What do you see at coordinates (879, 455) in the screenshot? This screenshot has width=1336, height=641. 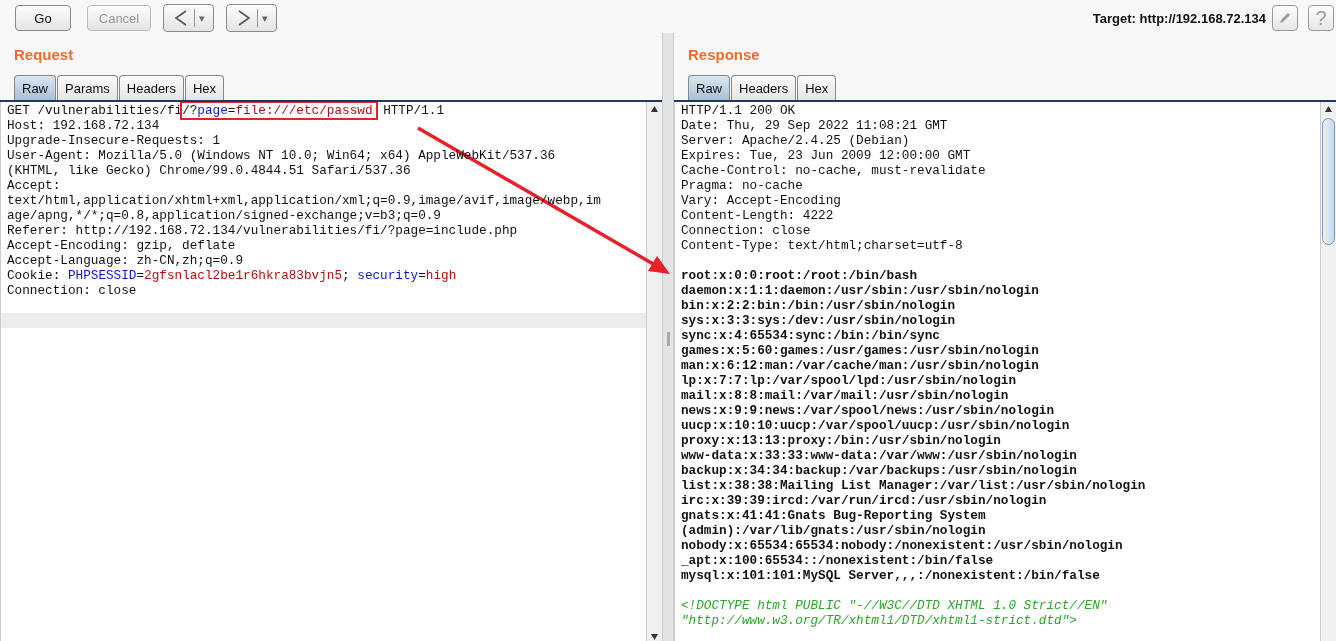 I see `code-line: www-data:x:33:33:www-data:/var/www:/usr/sbin/nologin` at bounding box center [879, 455].